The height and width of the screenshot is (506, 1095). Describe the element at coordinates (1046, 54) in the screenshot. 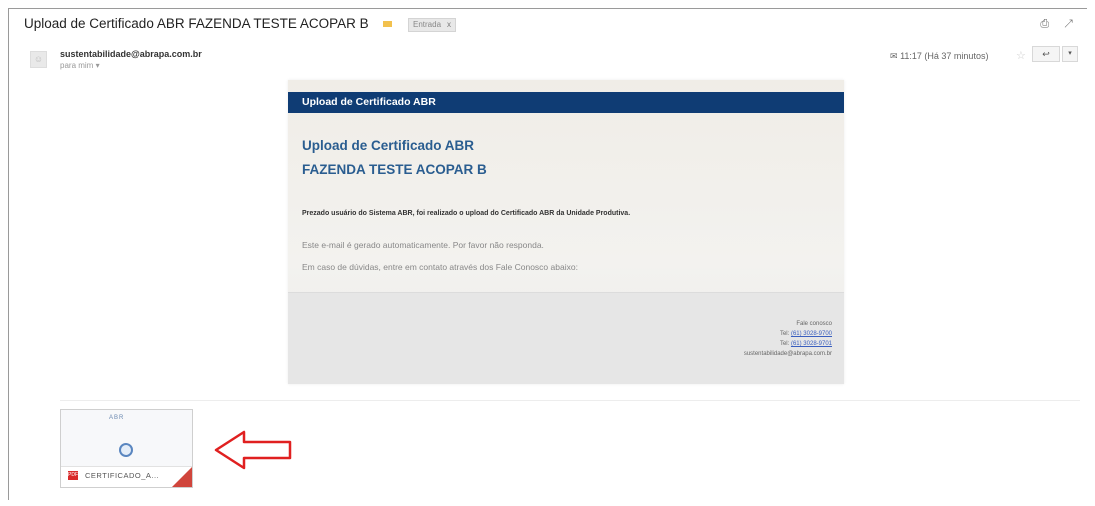

I see `reply-button: ↩` at that location.